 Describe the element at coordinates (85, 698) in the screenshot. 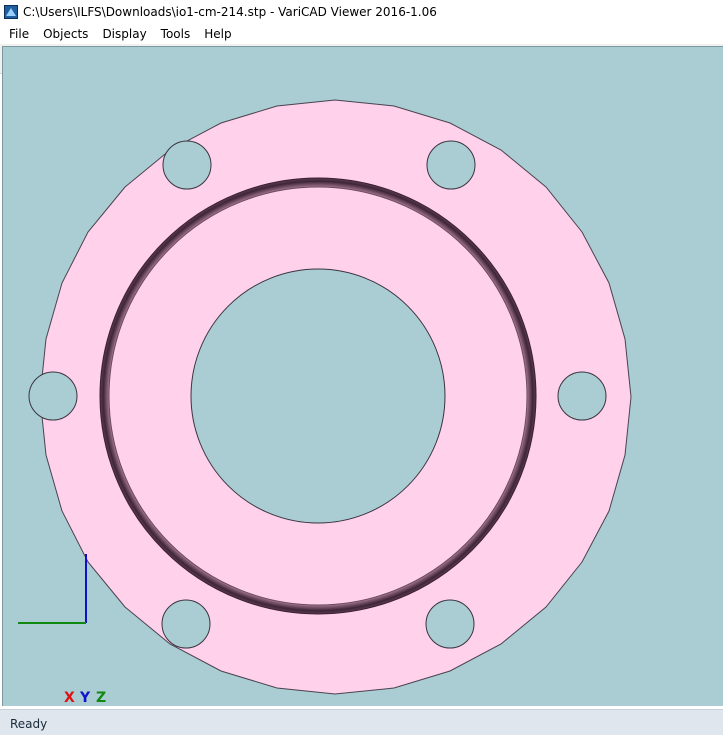

I see `axis-y-label: Y` at that location.